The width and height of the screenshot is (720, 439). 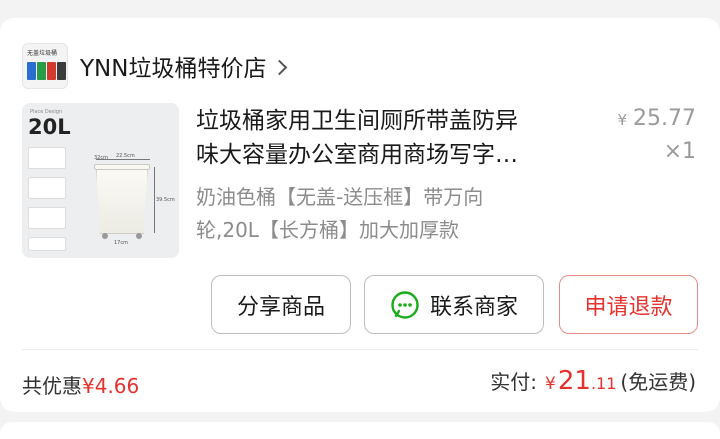 I want to click on product-spec: 奶油色桶【无盖-送压框】带万向 轮,20L【长方桶】加大加厚款, so click(x=386, y=214).